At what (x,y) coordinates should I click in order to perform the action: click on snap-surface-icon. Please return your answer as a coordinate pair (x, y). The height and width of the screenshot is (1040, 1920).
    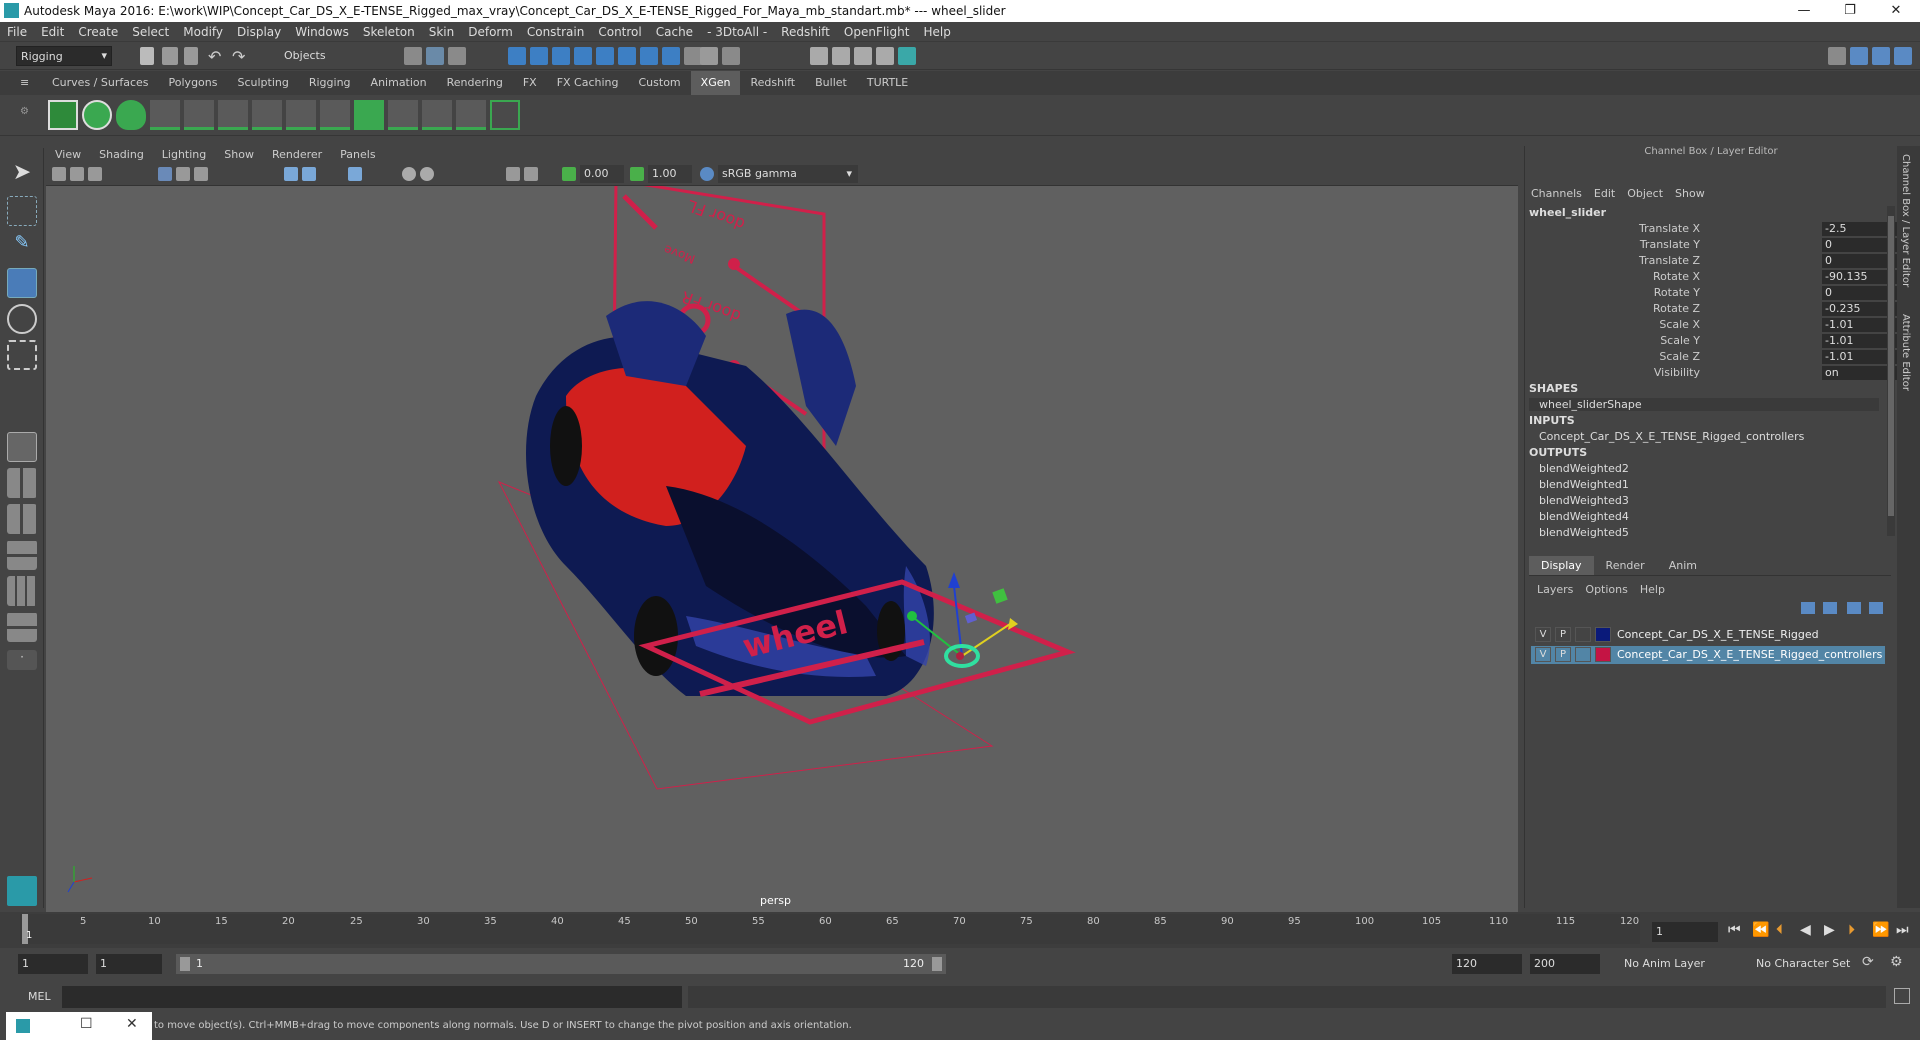
    Looking at the image, I should click on (605, 56).